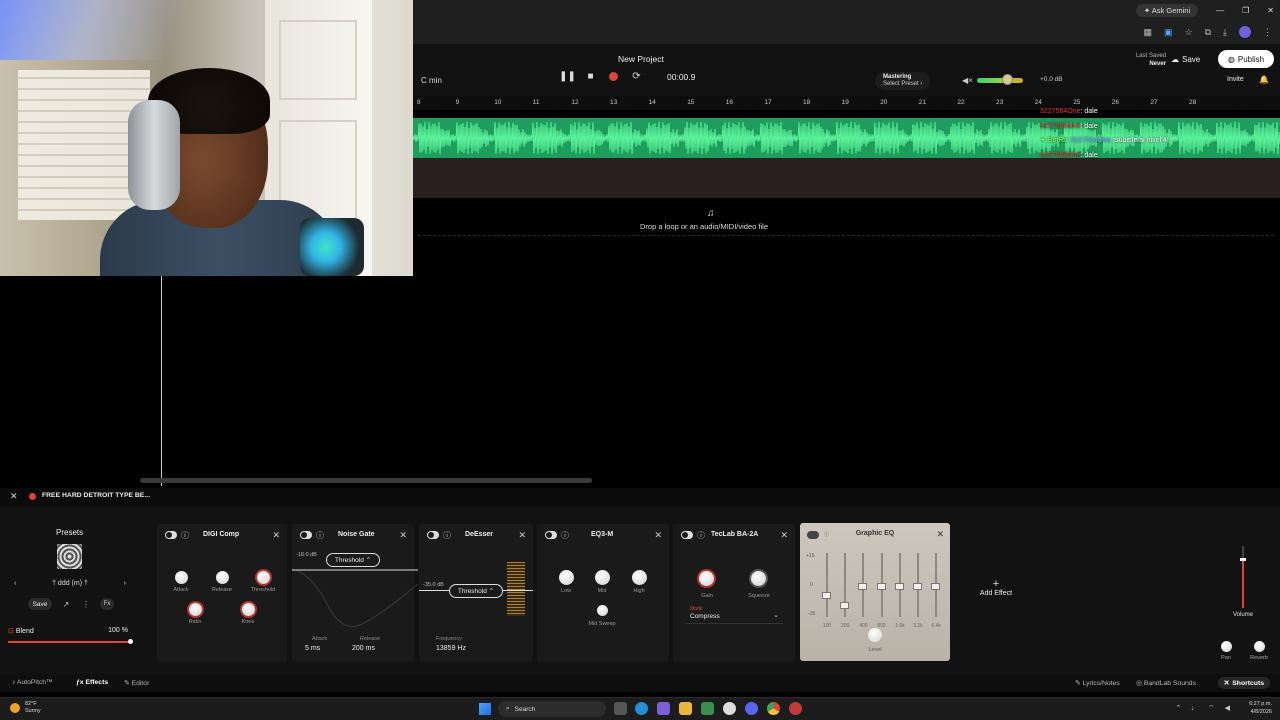 The height and width of the screenshot is (720, 1280). What do you see at coordinates (485, 709) in the screenshot?
I see `windows-start-icon` at bounding box center [485, 709].